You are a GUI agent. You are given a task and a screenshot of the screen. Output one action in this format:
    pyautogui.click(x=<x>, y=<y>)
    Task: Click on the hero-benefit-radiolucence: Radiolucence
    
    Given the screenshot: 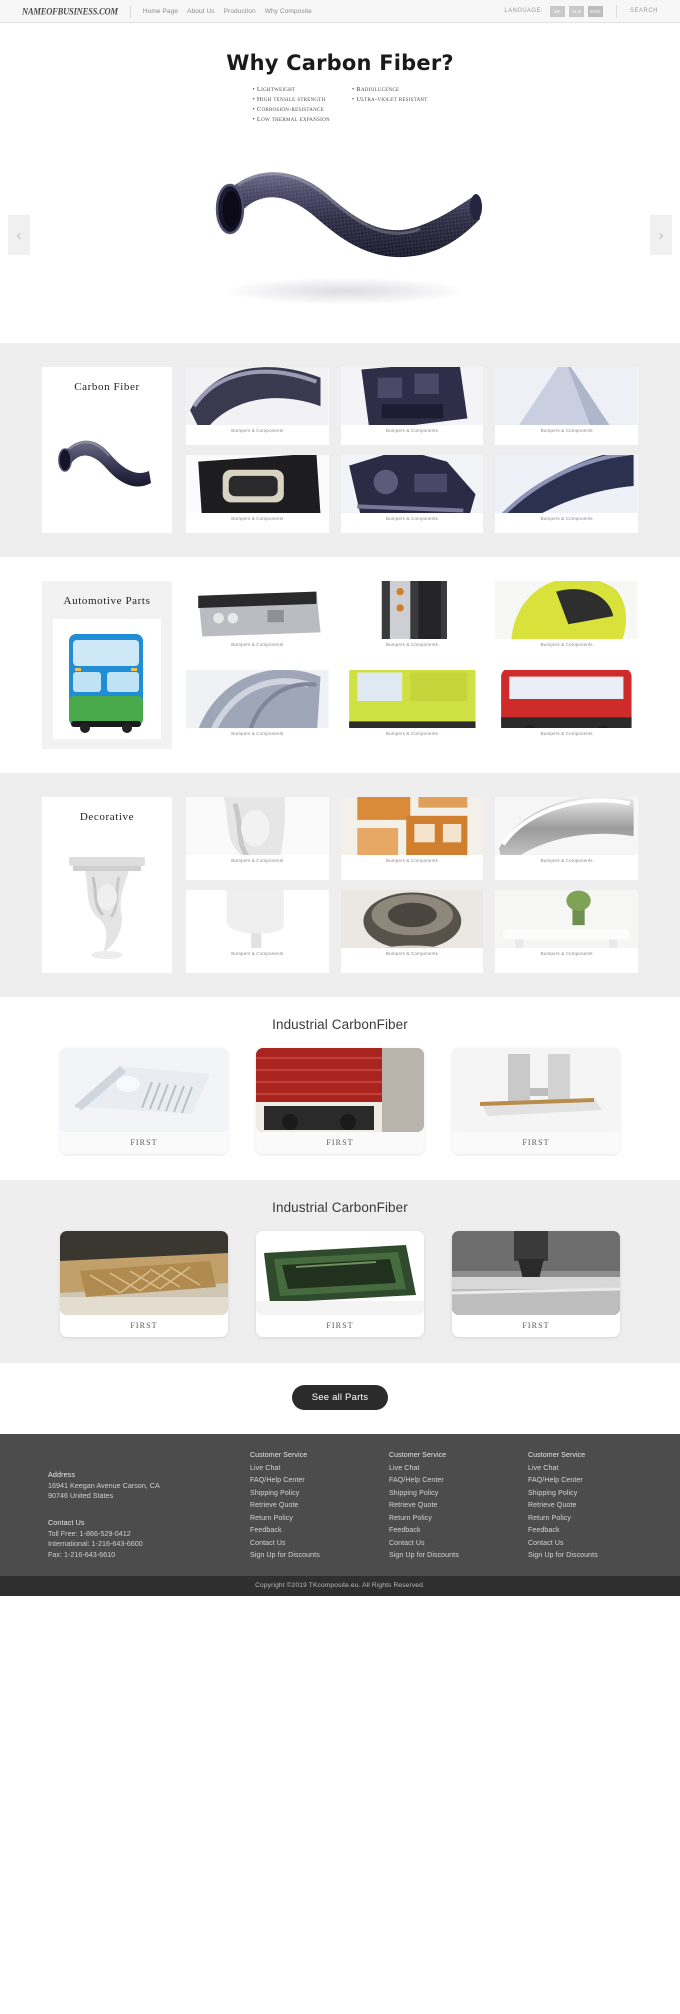 What is the action you would take?
    pyautogui.click(x=390, y=89)
    